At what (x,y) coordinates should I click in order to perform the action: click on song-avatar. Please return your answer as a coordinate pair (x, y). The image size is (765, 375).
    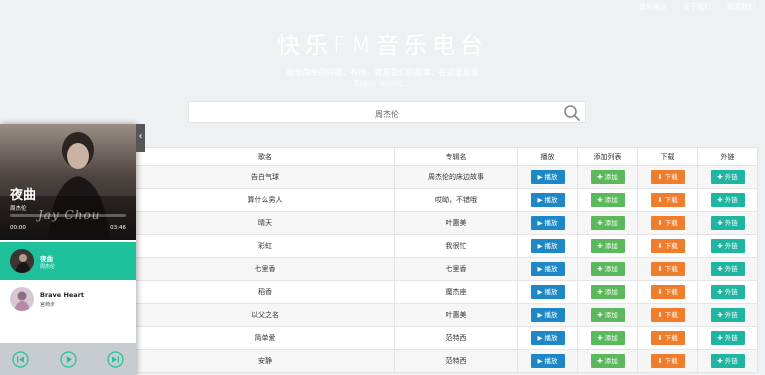
    Looking at the image, I should click on (22, 261).